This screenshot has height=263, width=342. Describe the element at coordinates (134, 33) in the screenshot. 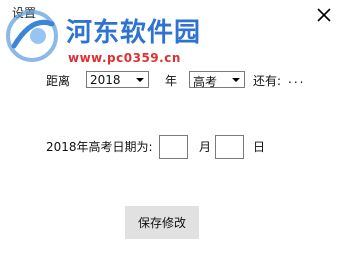

I see `watermark-name: 河东软件园` at that location.